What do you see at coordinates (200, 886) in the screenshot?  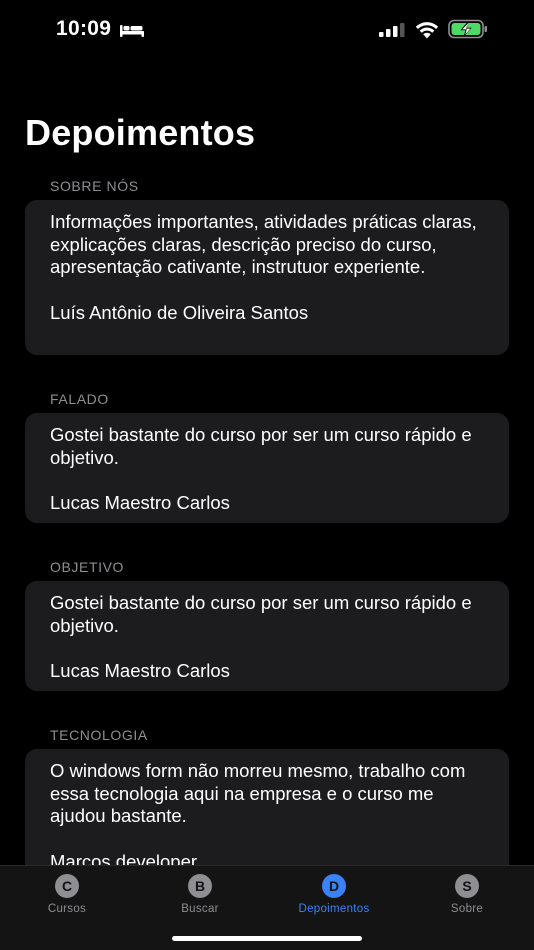 I see `buscar-tab-icon: B` at bounding box center [200, 886].